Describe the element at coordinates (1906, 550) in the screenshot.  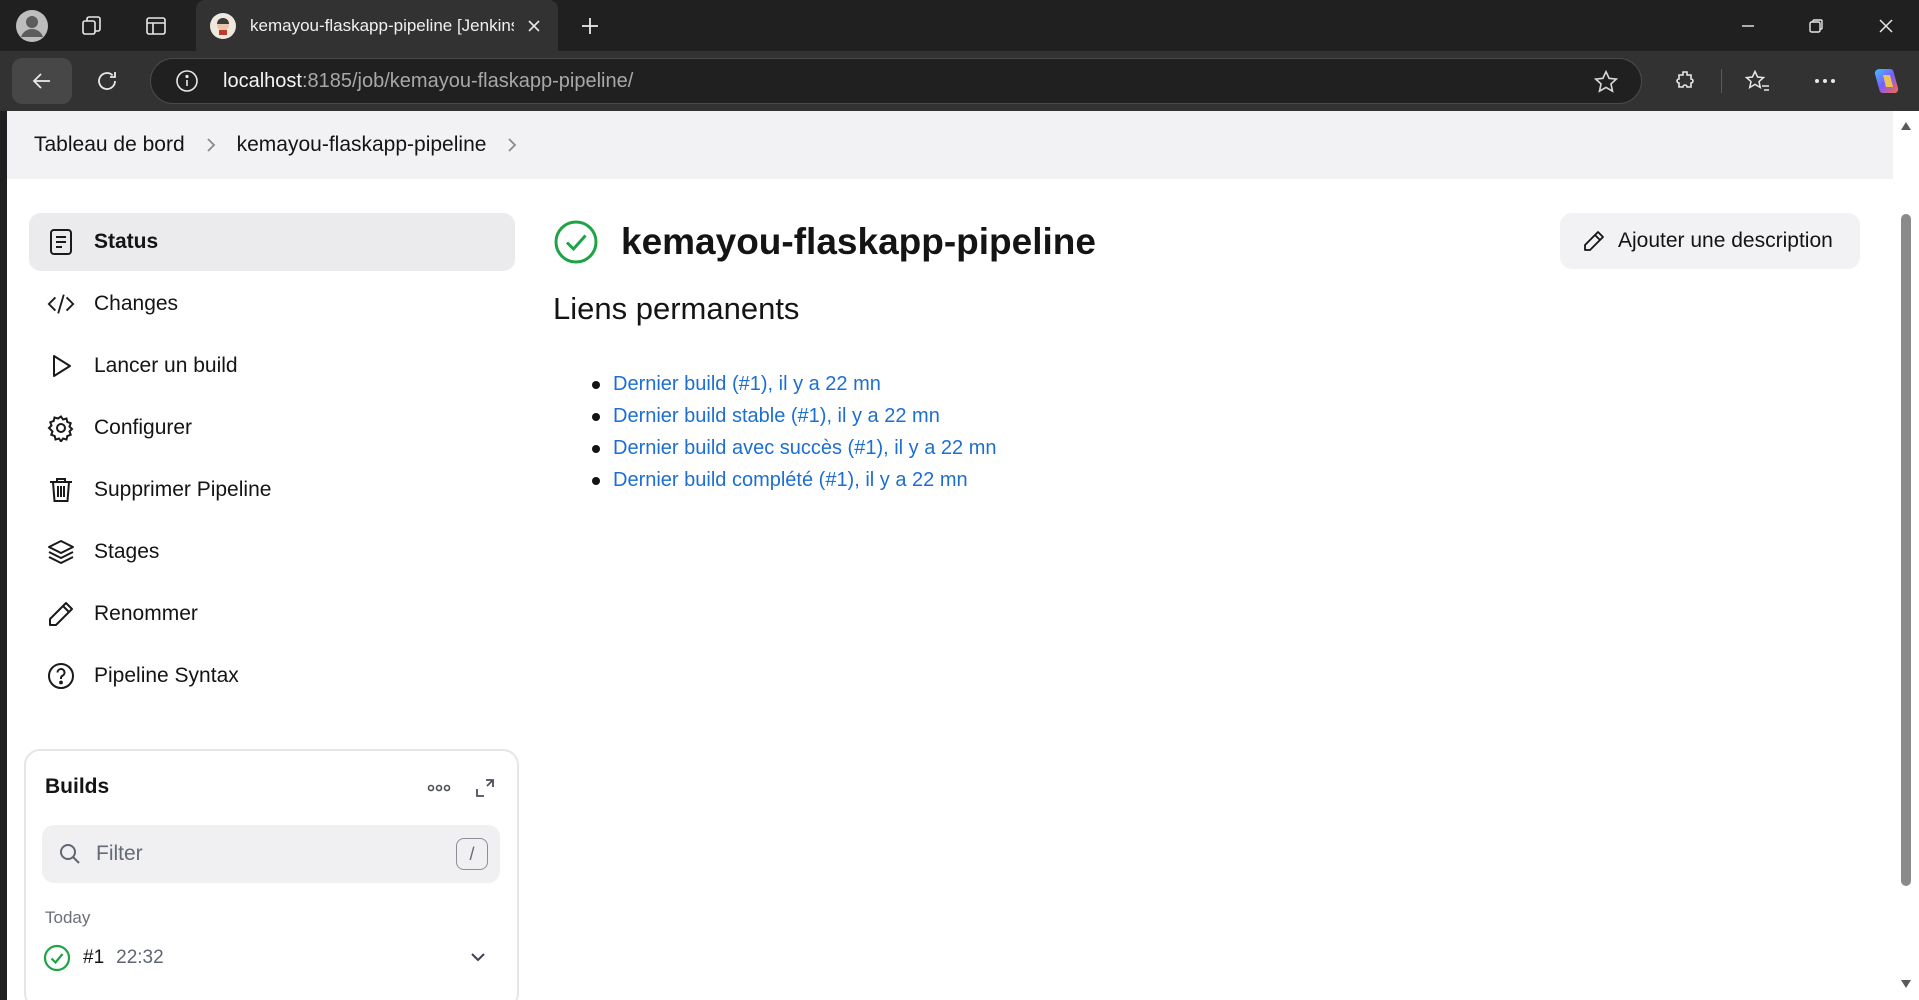
I see `scrollbar-thumb` at that location.